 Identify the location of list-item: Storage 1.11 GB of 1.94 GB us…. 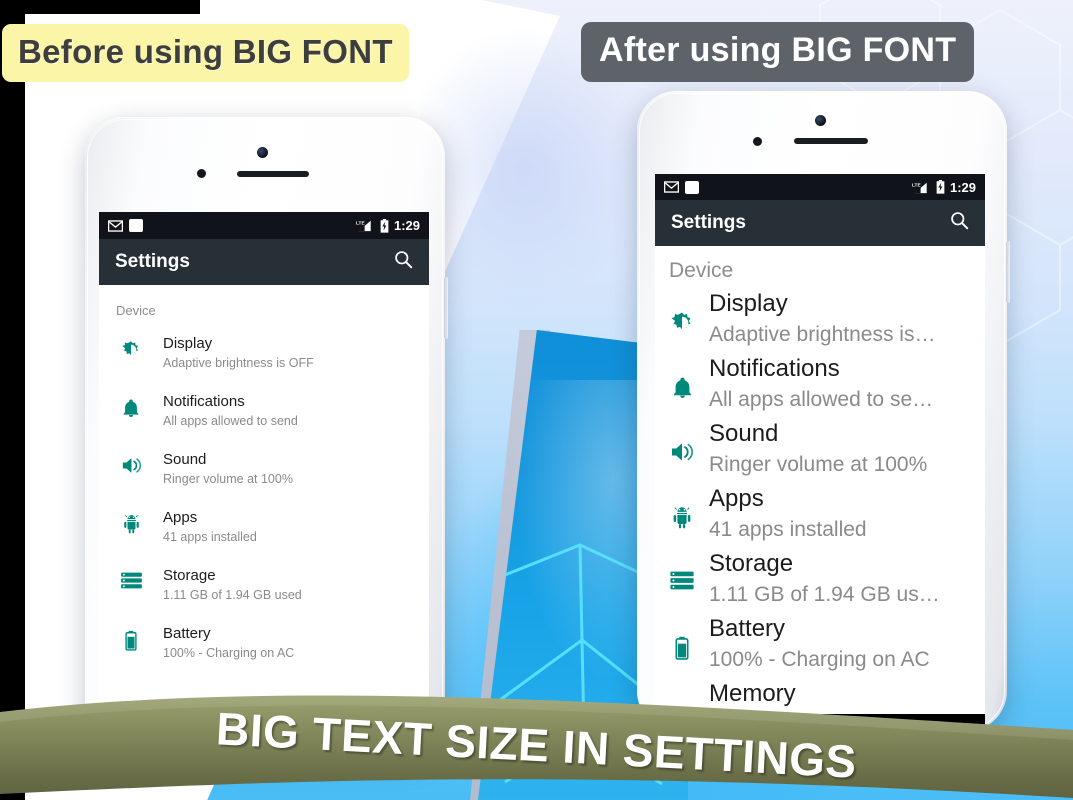
(820, 579).